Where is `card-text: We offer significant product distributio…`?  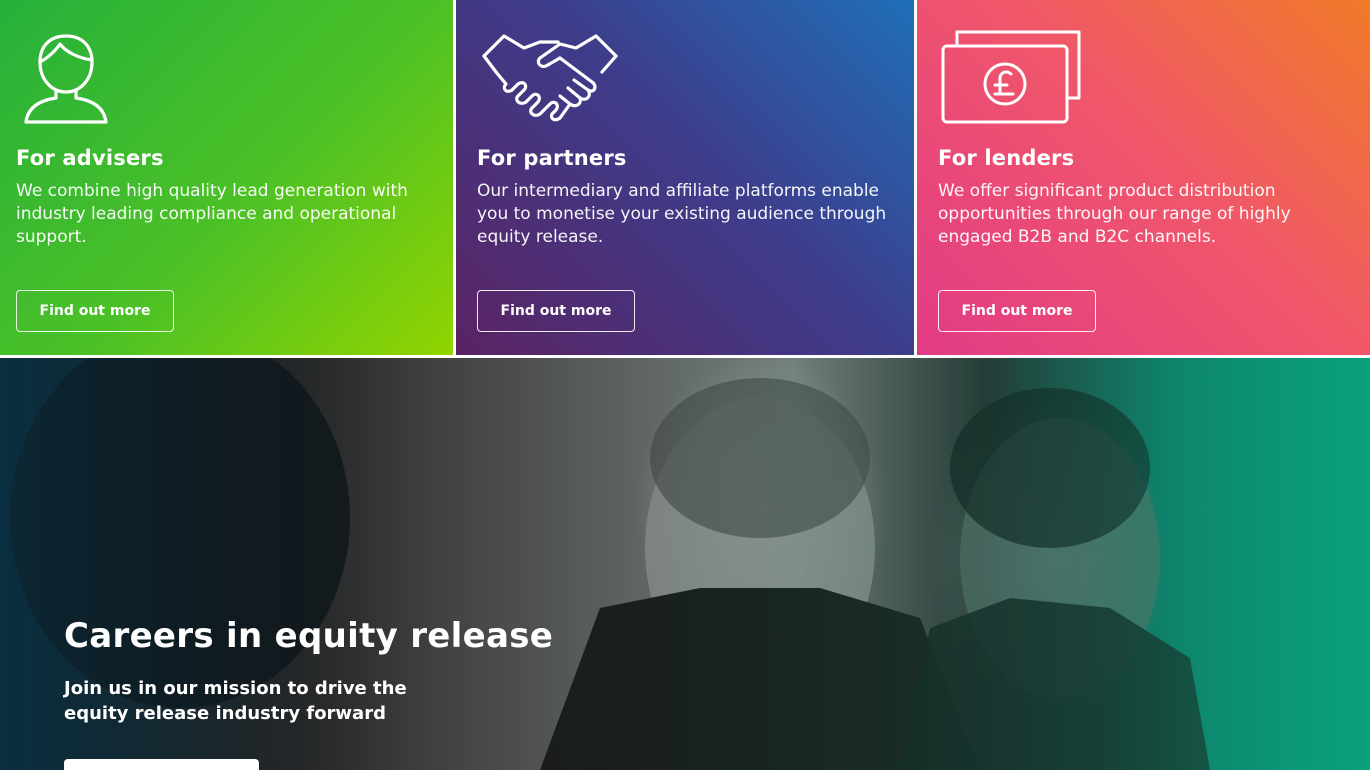
card-text: We offer significant product distributio… is located at coordinates (1114, 214).